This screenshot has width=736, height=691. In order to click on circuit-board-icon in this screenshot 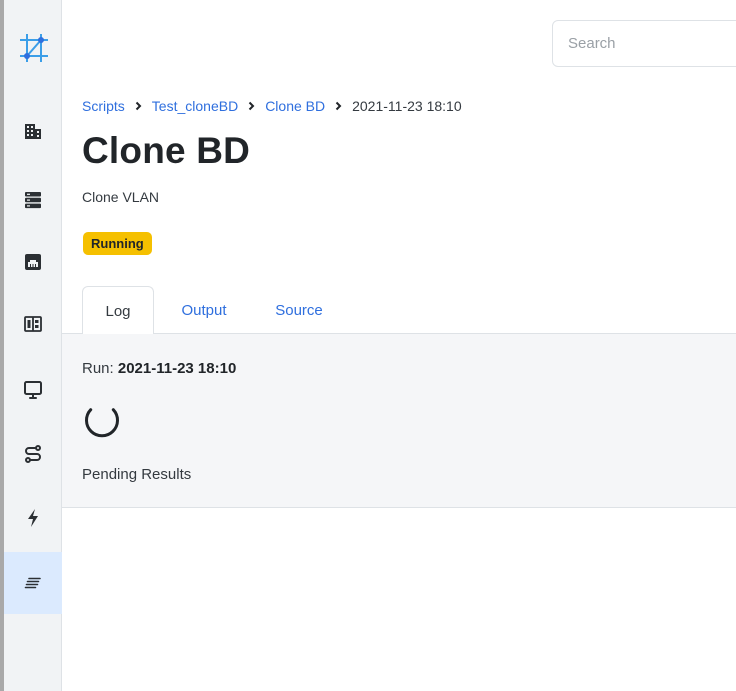, I will do `click(33, 324)`.